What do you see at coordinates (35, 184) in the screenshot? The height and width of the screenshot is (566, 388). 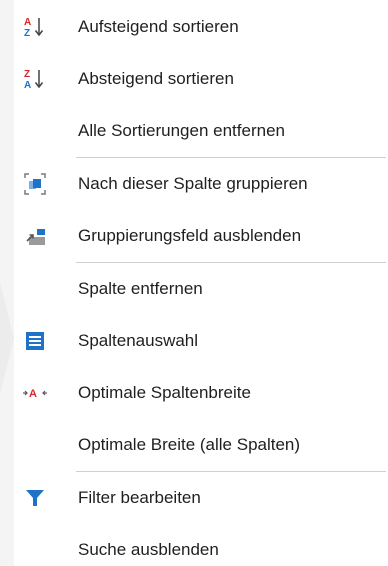 I see `group-by-column-icon` at bounding box center [35, 184].